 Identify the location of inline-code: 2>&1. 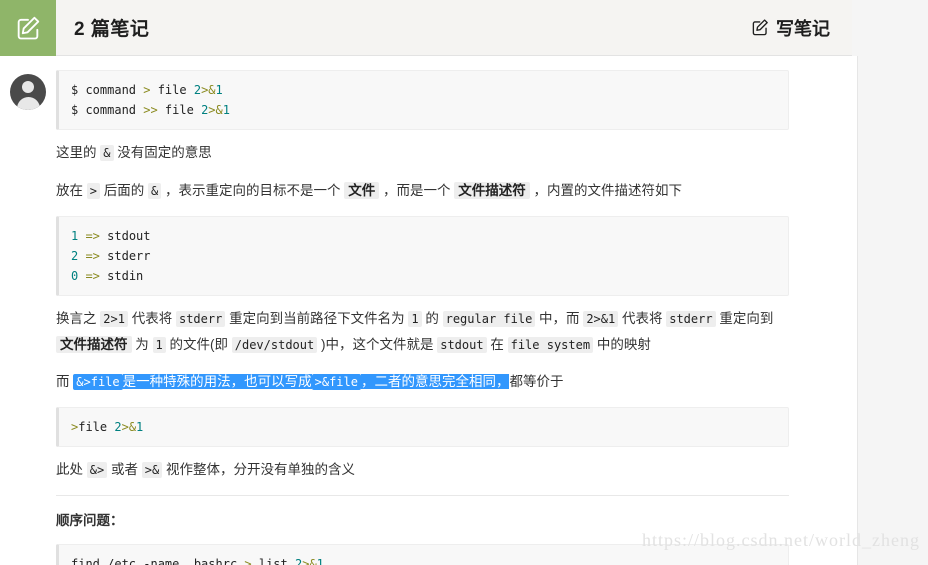
(601, 319).